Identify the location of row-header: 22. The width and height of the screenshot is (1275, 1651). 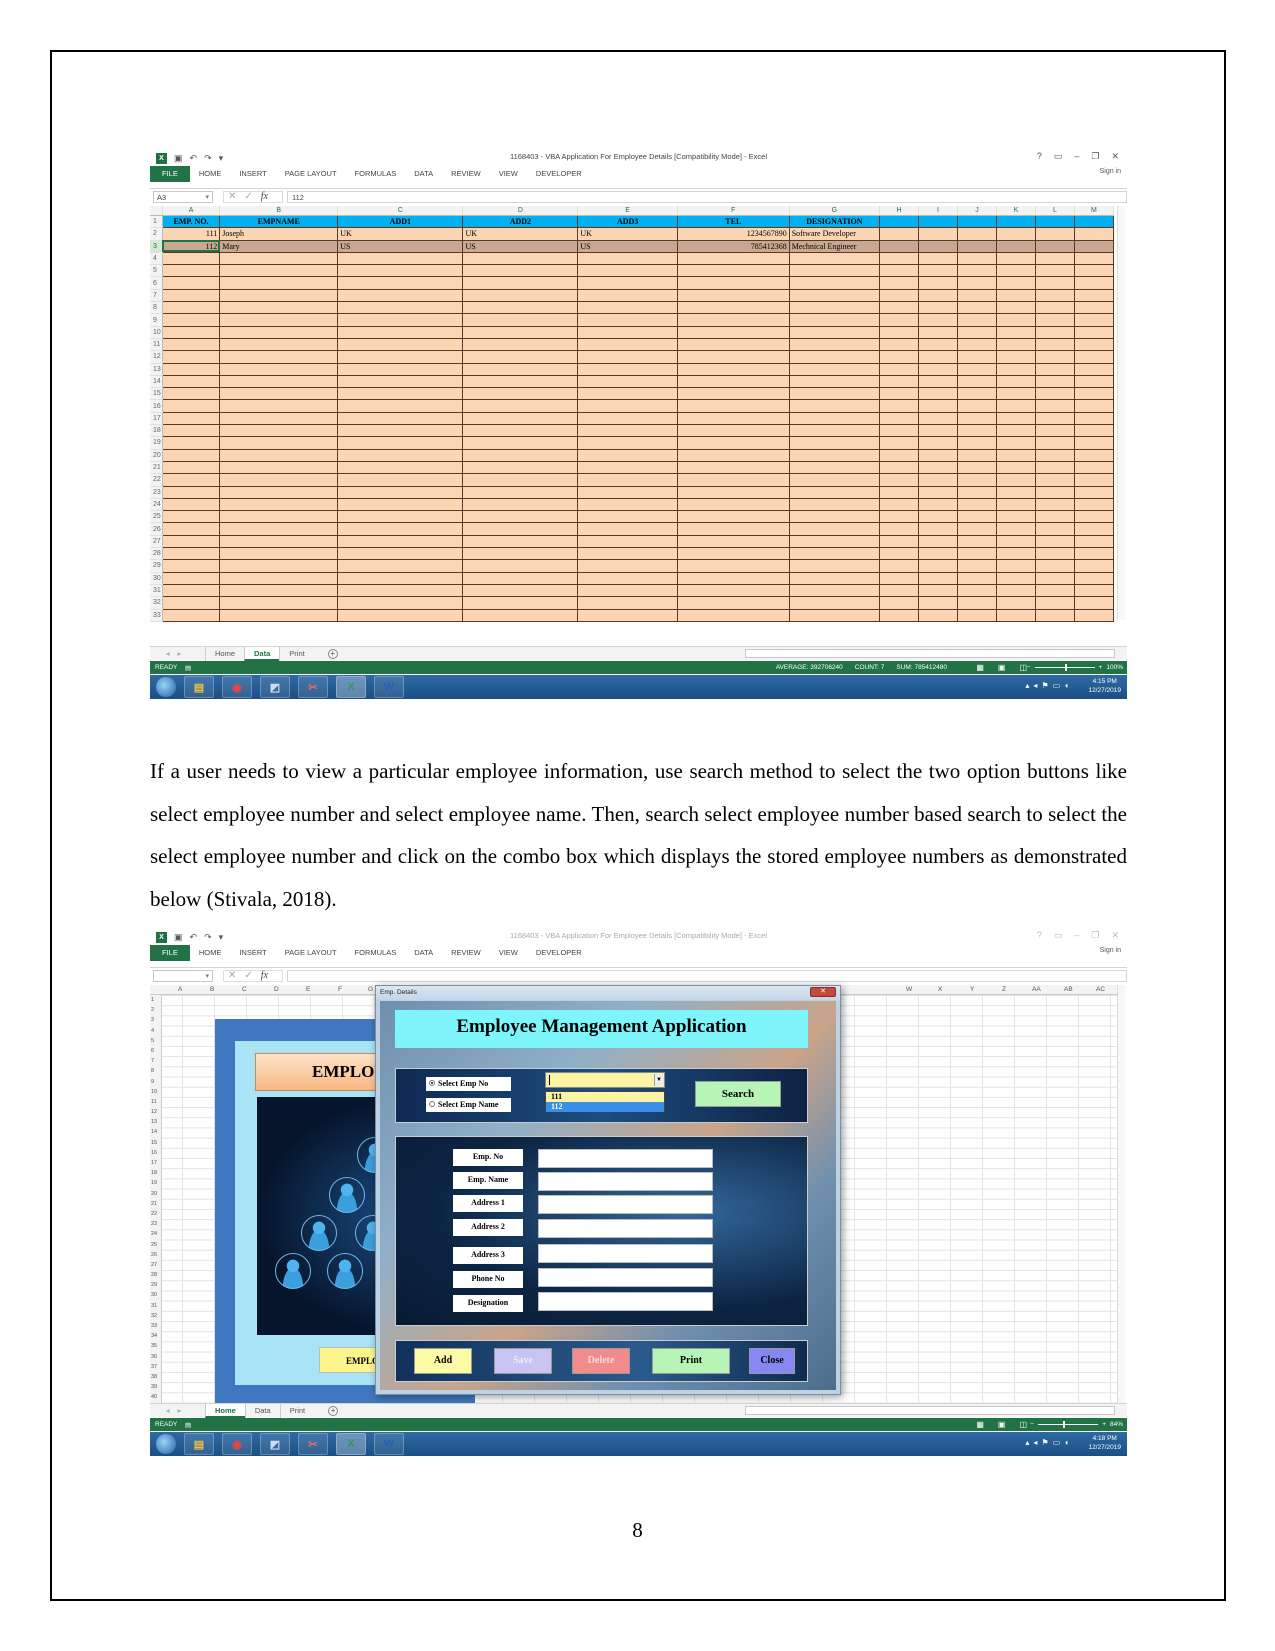
(155, 1214).